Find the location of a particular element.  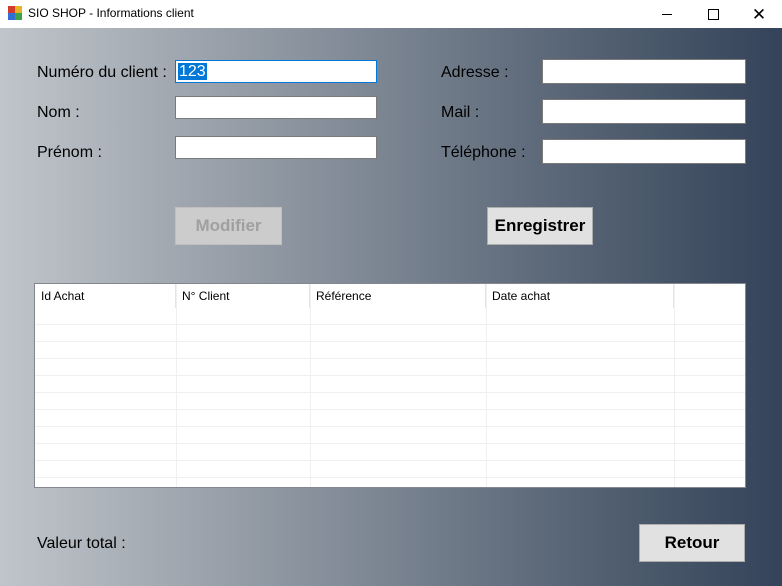

column-header-date-achat: Date achat is located at coordinates (580, 296).